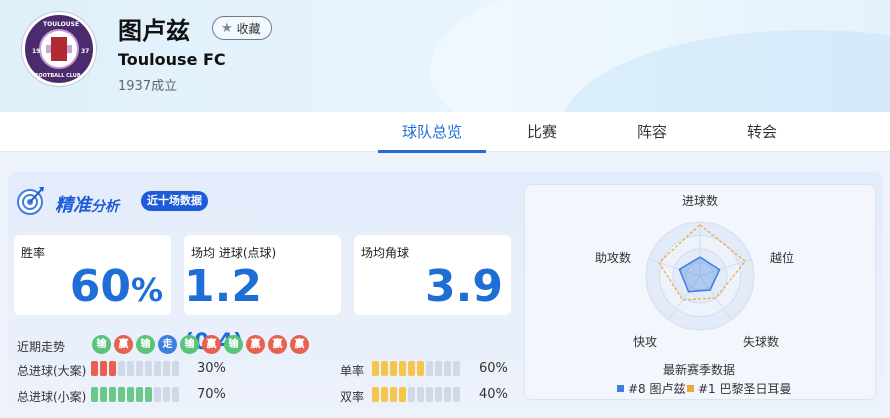 This screenshot has height=418, width=890. I want to click on analysis-title-suffix: 分析, so click(105, 207).